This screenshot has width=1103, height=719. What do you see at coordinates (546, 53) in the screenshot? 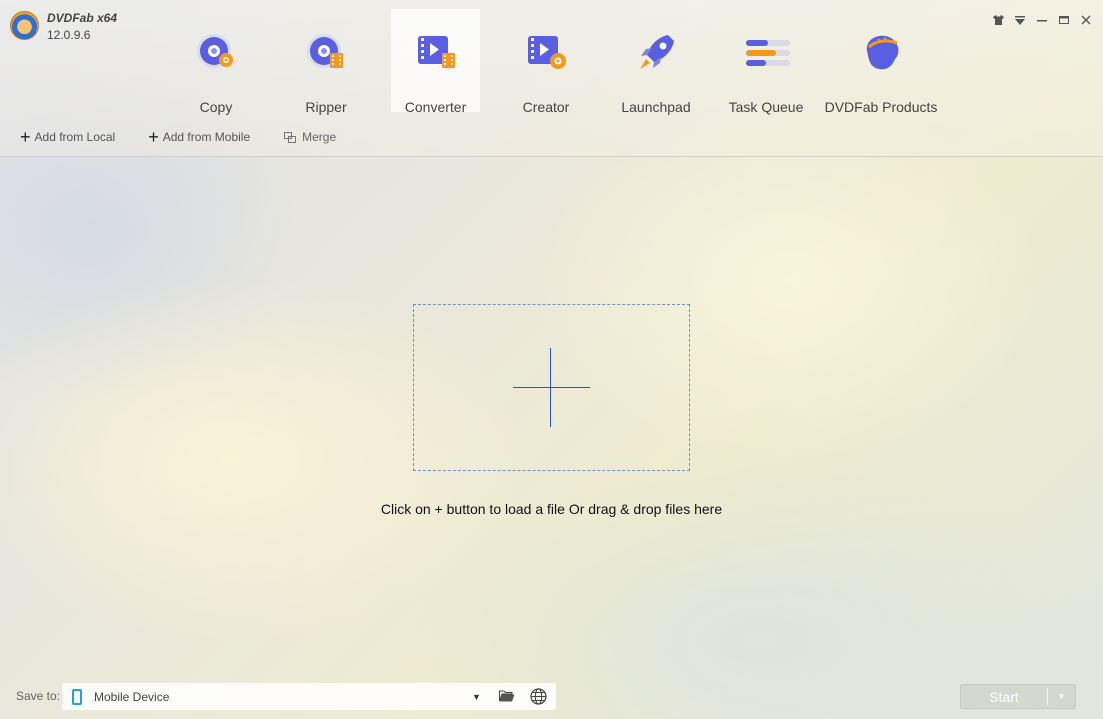
I see `creator-film-icon` at bounding box center [546, 53].